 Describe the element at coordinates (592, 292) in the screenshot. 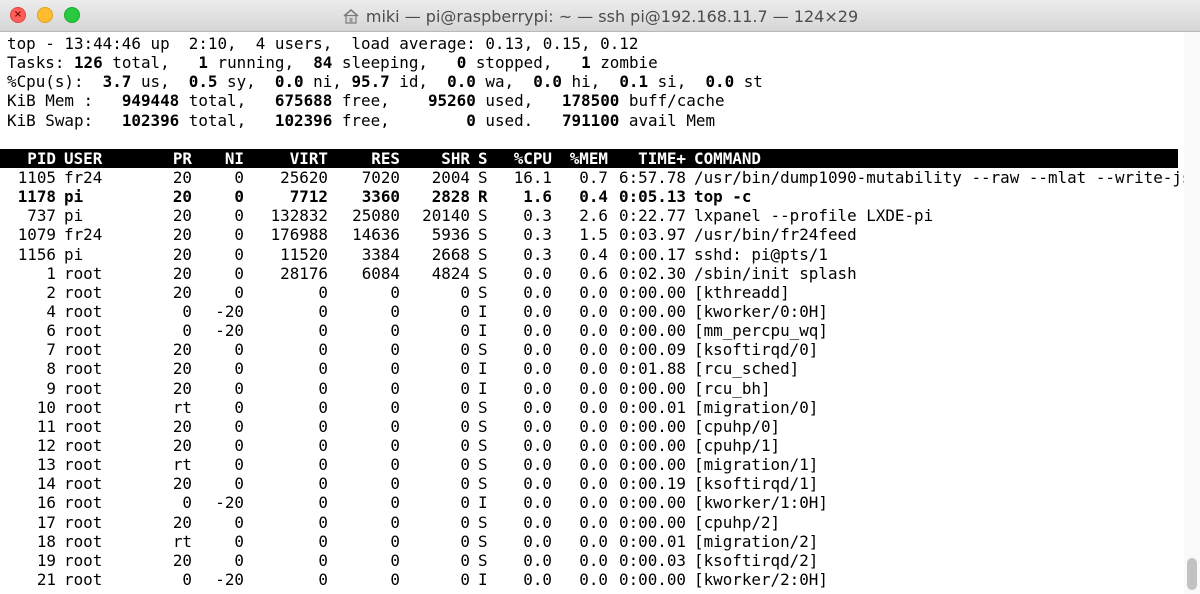

I see `process-row: 2 root 20 0 0 0 0 S 0.0 0.0 0:00.00 [kthreadd]` at that location.